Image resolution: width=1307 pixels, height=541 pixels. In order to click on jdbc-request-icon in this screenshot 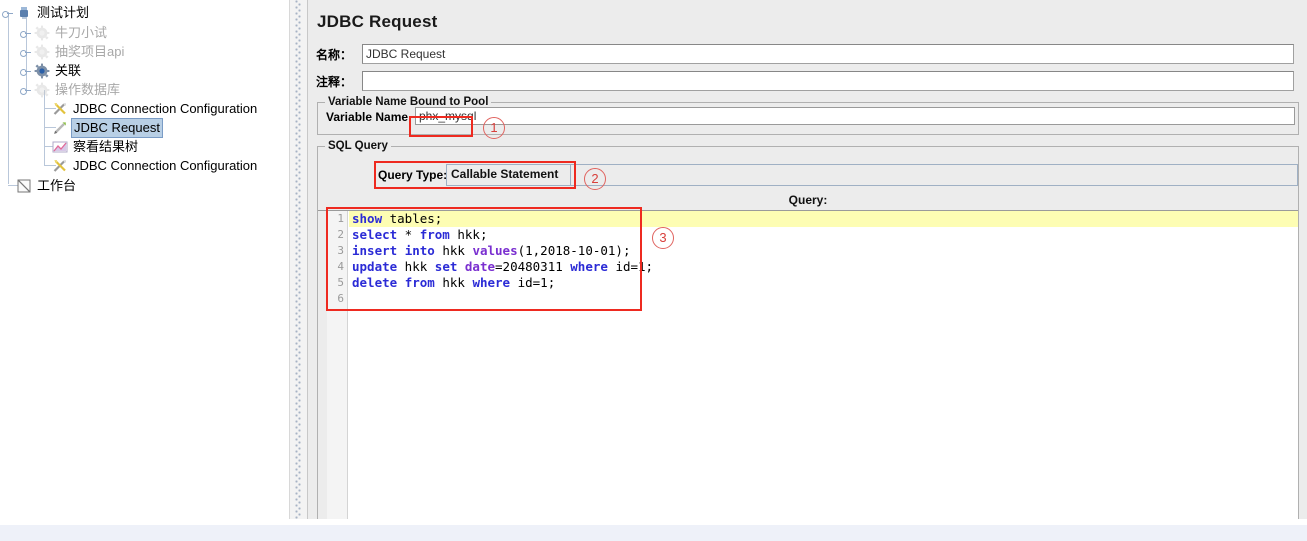, I will do `click(60, 128)`.